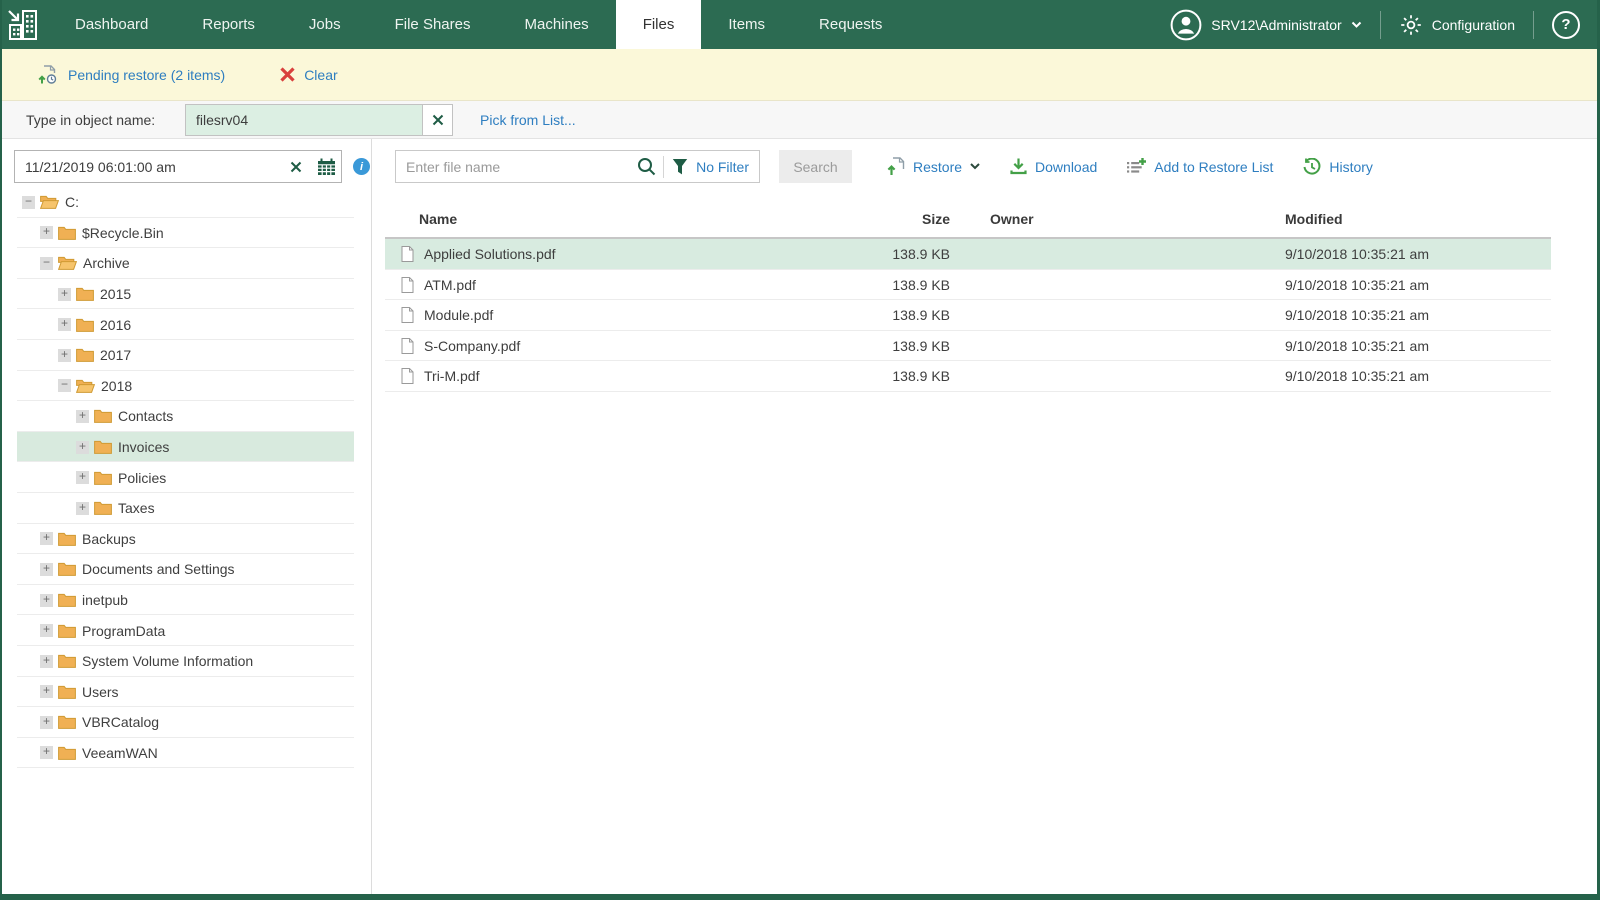 The width and height of the screenshot is (1600, 900). Describe the element at coordinates (185, 630) in the screenshot. I see `tree-node-programdata: + ProgramData` at that location.